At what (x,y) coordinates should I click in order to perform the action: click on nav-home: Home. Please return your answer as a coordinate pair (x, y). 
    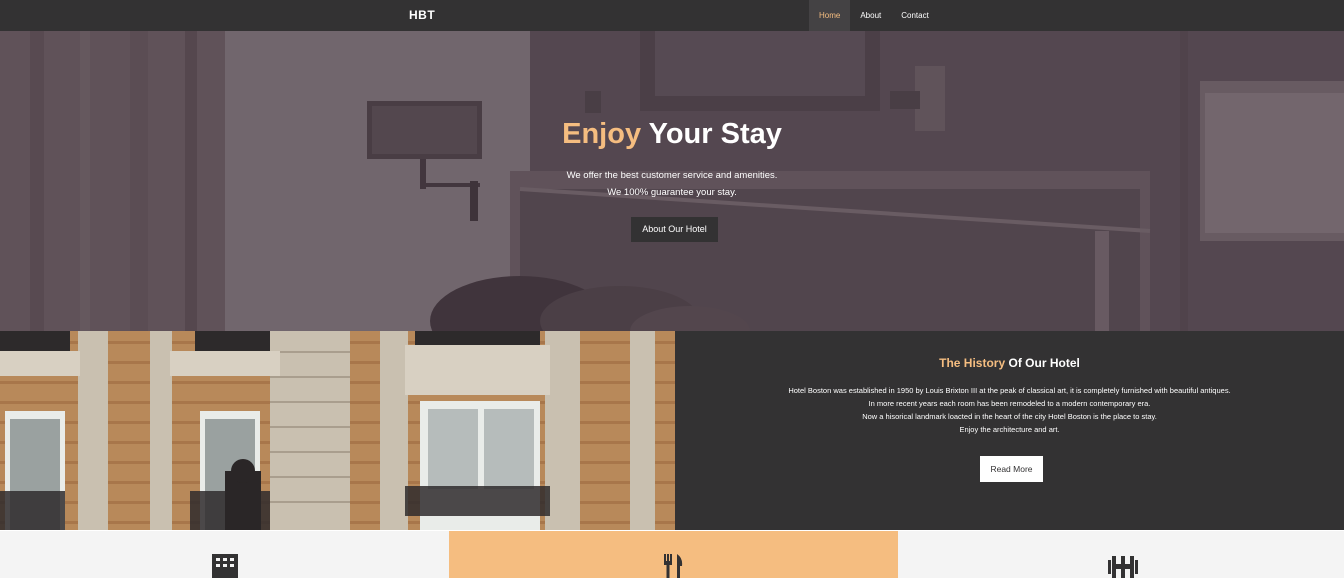
    Looking at the image, I should click on (830, 15).